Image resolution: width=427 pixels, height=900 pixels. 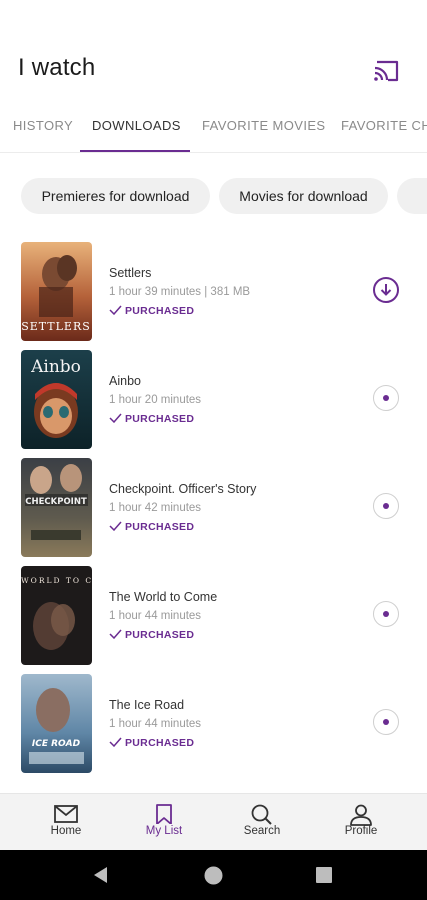 I want to click on chip-more, so click(x=412, y=196).